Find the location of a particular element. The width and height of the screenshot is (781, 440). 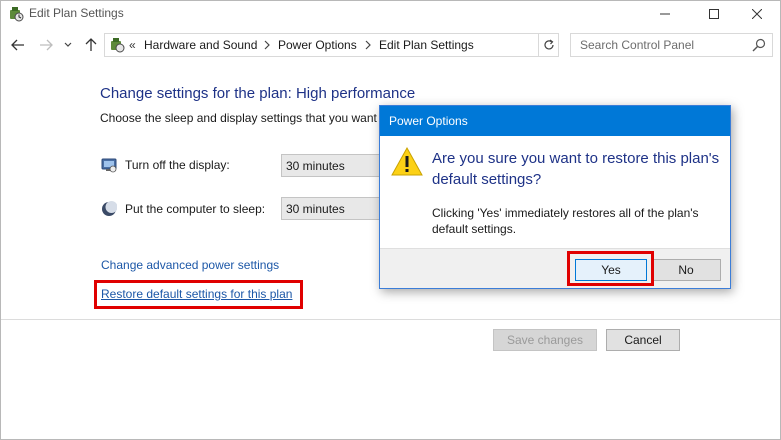

breadcrumb-power-options: Power Options is located at coordinates (317, 45).